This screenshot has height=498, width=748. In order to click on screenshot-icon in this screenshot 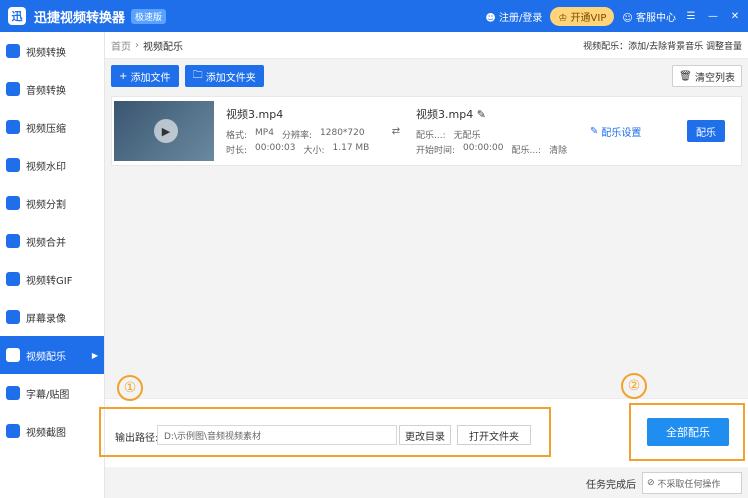, I will do `click(13, 431)`.